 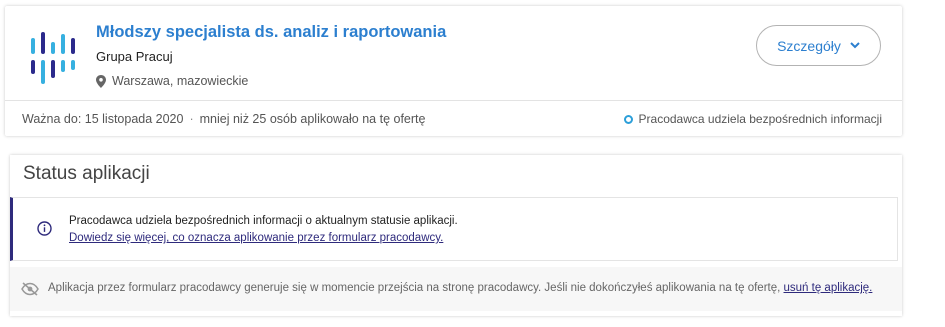 I want to click on details-button: Szczegóły, so click(x=818, y=45).